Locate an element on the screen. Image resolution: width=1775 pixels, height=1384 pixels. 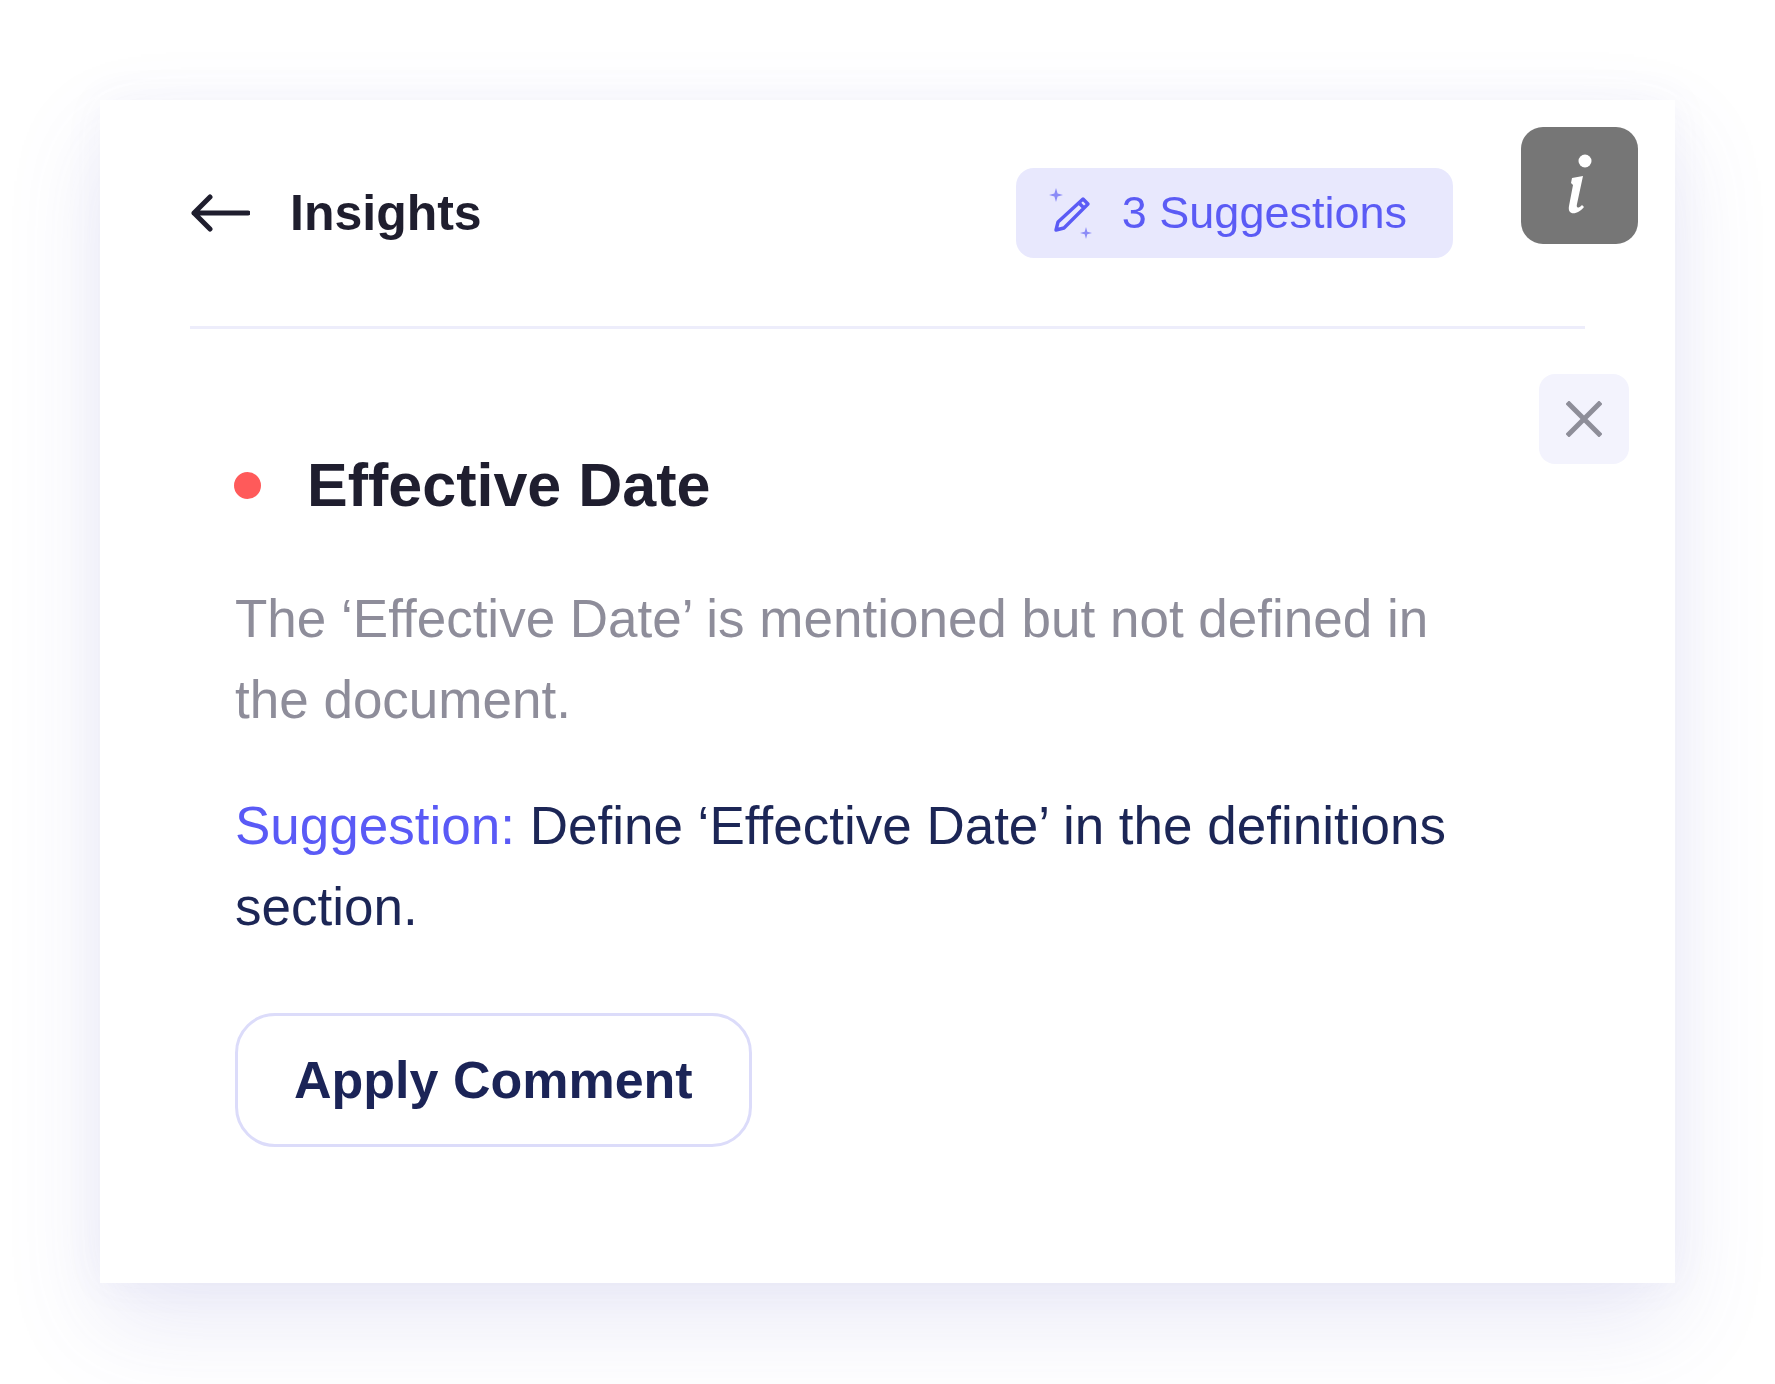
apply-comment-button: Apply Comment is located at coordinates (493, 1080).